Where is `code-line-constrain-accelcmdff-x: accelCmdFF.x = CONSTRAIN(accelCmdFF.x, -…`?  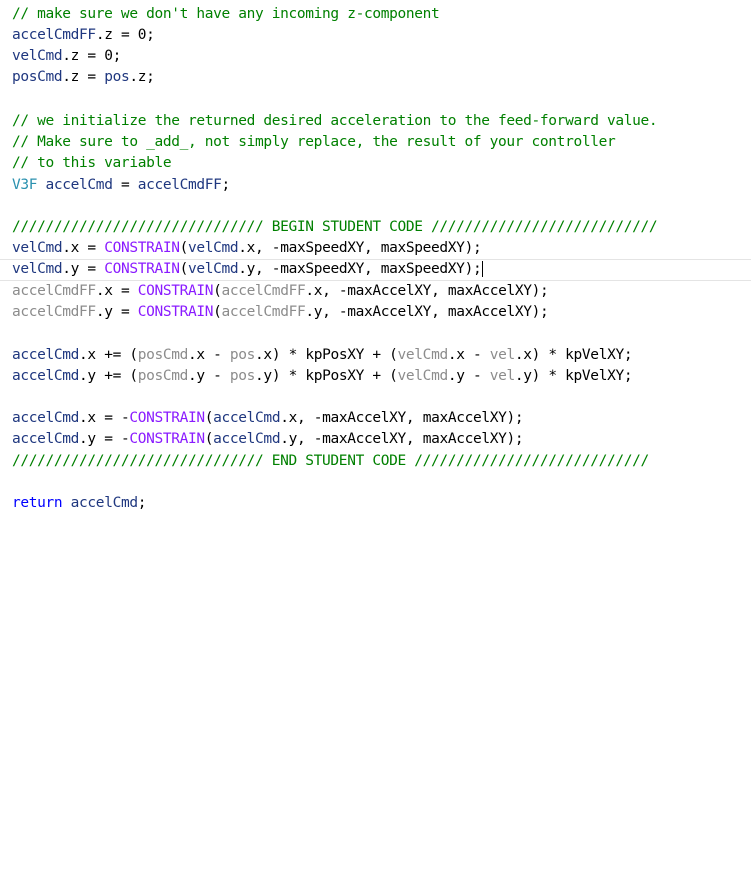
code-line-constrain-accelcmdff-x: accelCmdFF.x = CONSTRAIN(accelCmdFF.x, -… is located at coordinates (280, 291).